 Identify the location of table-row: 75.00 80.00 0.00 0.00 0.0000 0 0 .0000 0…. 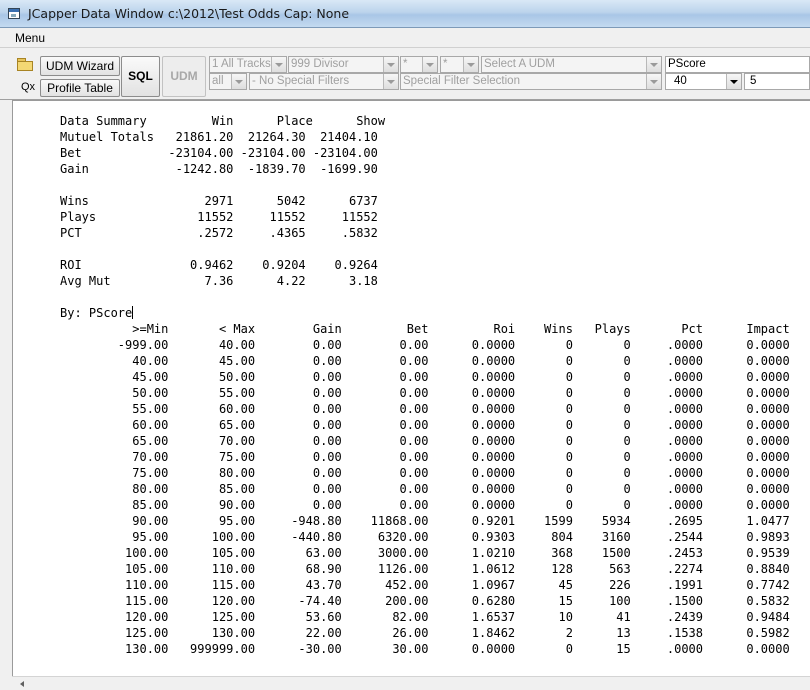
(461, 473).